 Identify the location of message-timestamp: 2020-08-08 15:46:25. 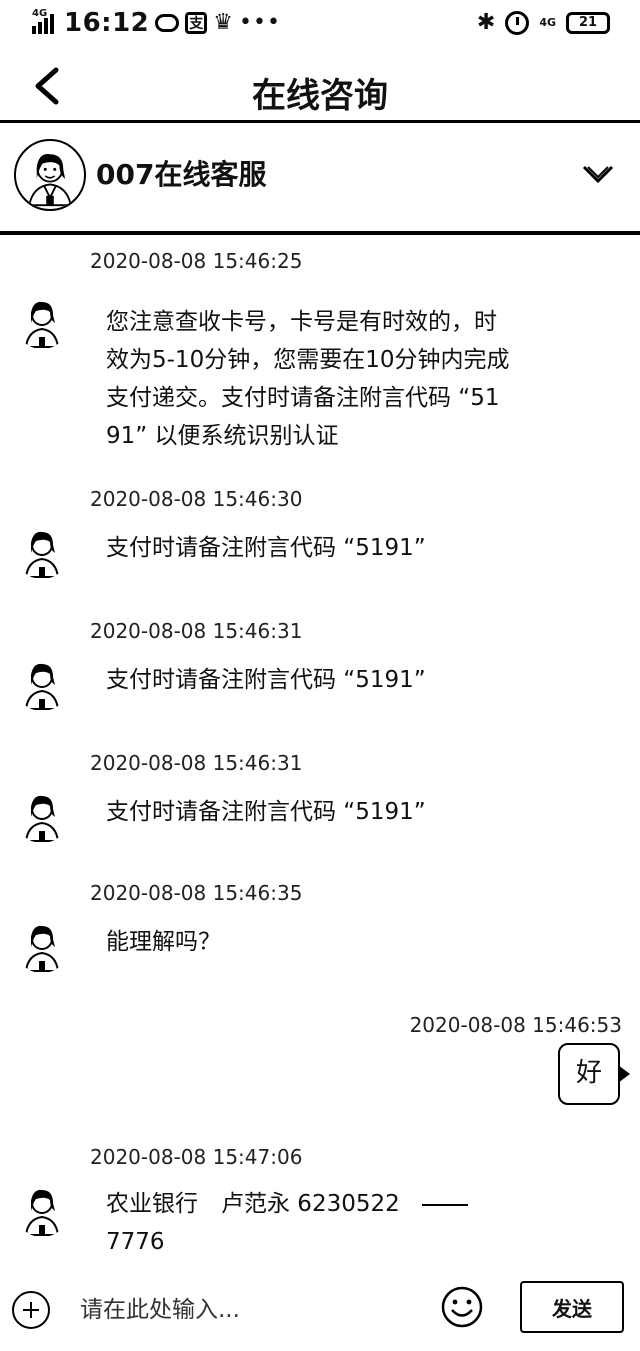
(196, 261).